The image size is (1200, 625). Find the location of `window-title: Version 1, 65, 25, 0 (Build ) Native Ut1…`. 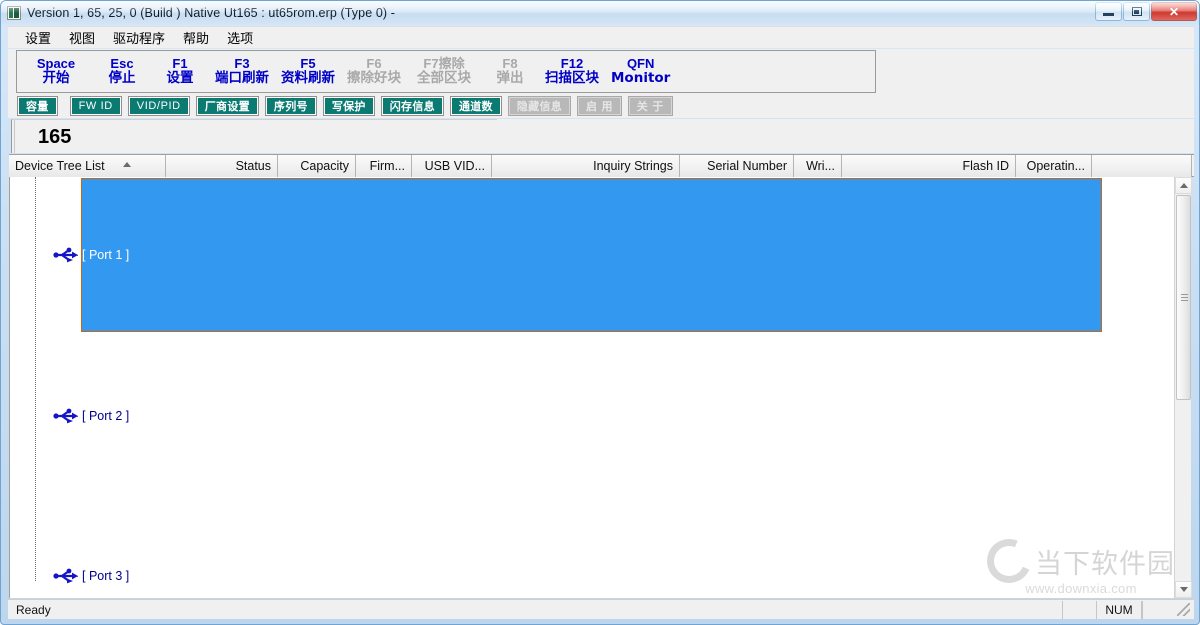

window-title: Version 1, 65, 25, 0 (Build ) Native Ut1… is located at coordinates (211, 13).